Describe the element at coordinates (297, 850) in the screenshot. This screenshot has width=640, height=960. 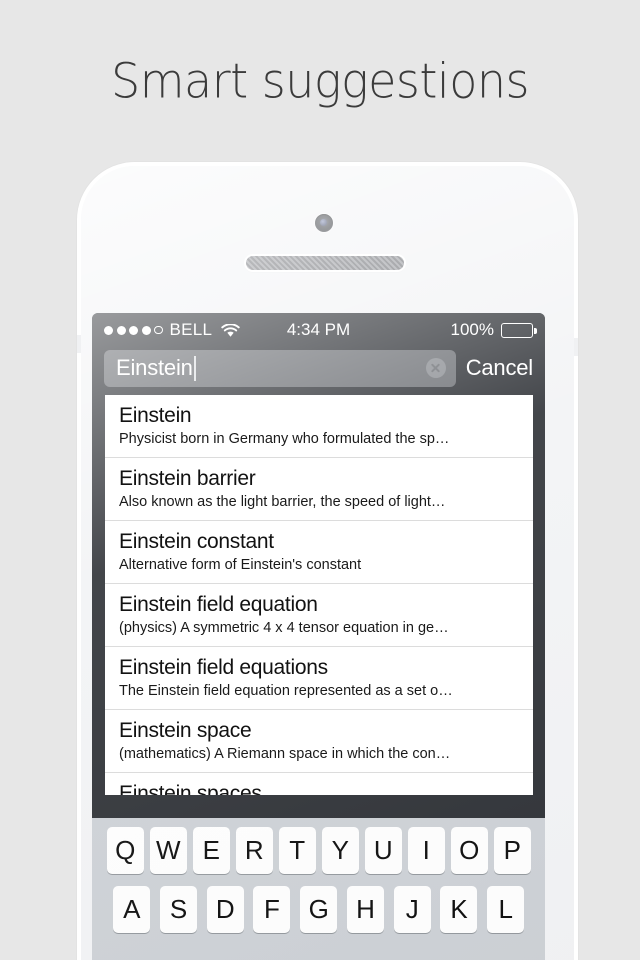
I see `key-t: T` at that location.